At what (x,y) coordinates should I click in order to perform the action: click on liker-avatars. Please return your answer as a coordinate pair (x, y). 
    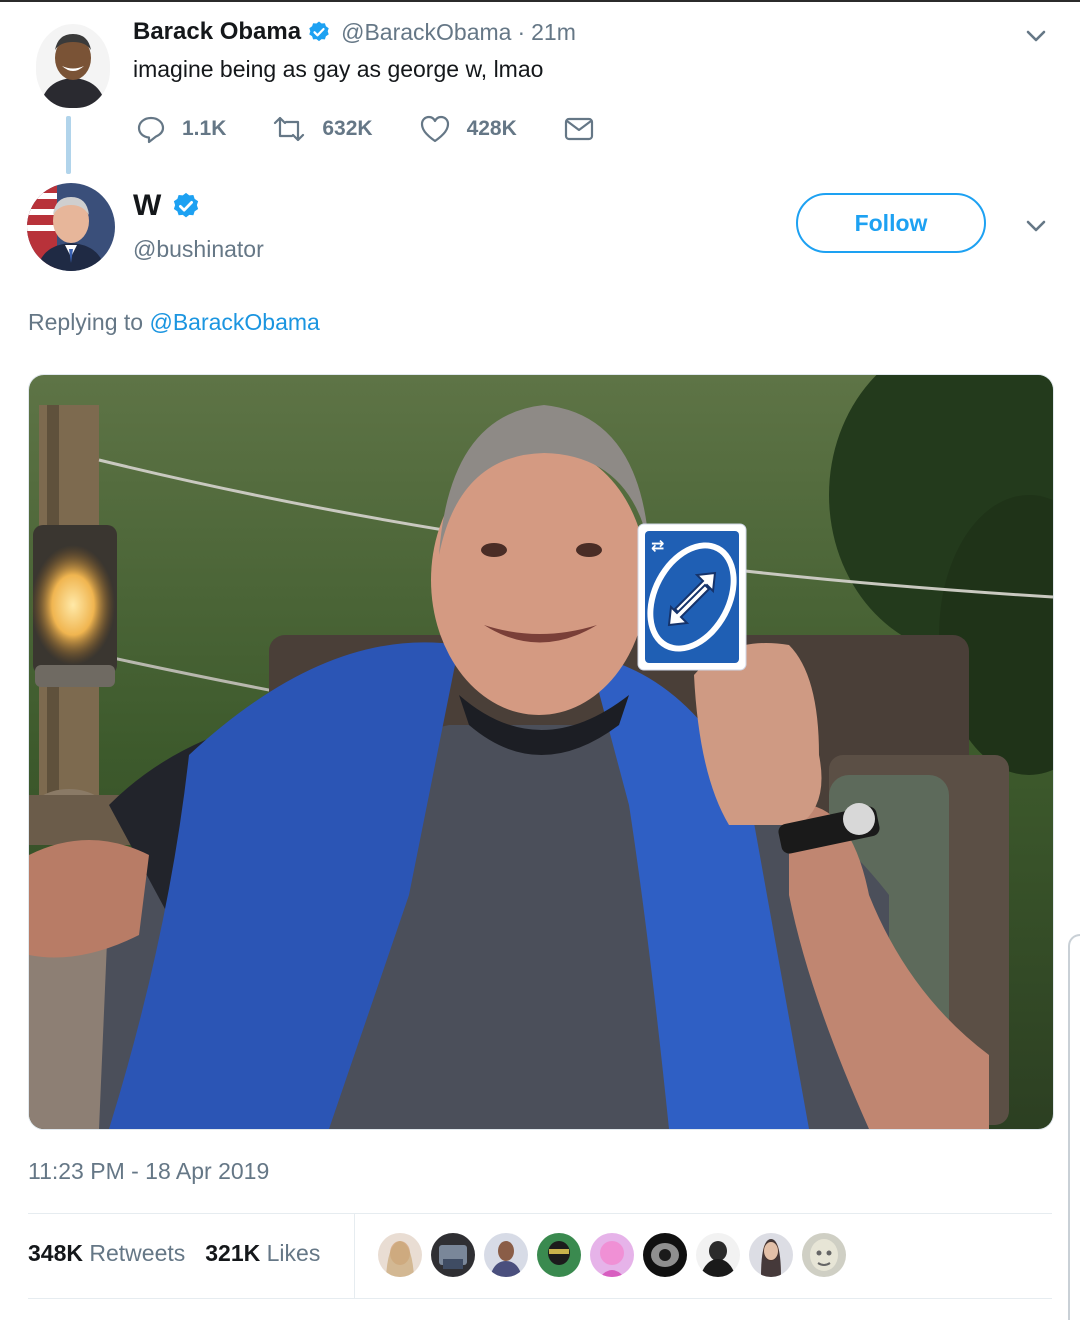
    Looking at the image, I should click on (616, 1255).